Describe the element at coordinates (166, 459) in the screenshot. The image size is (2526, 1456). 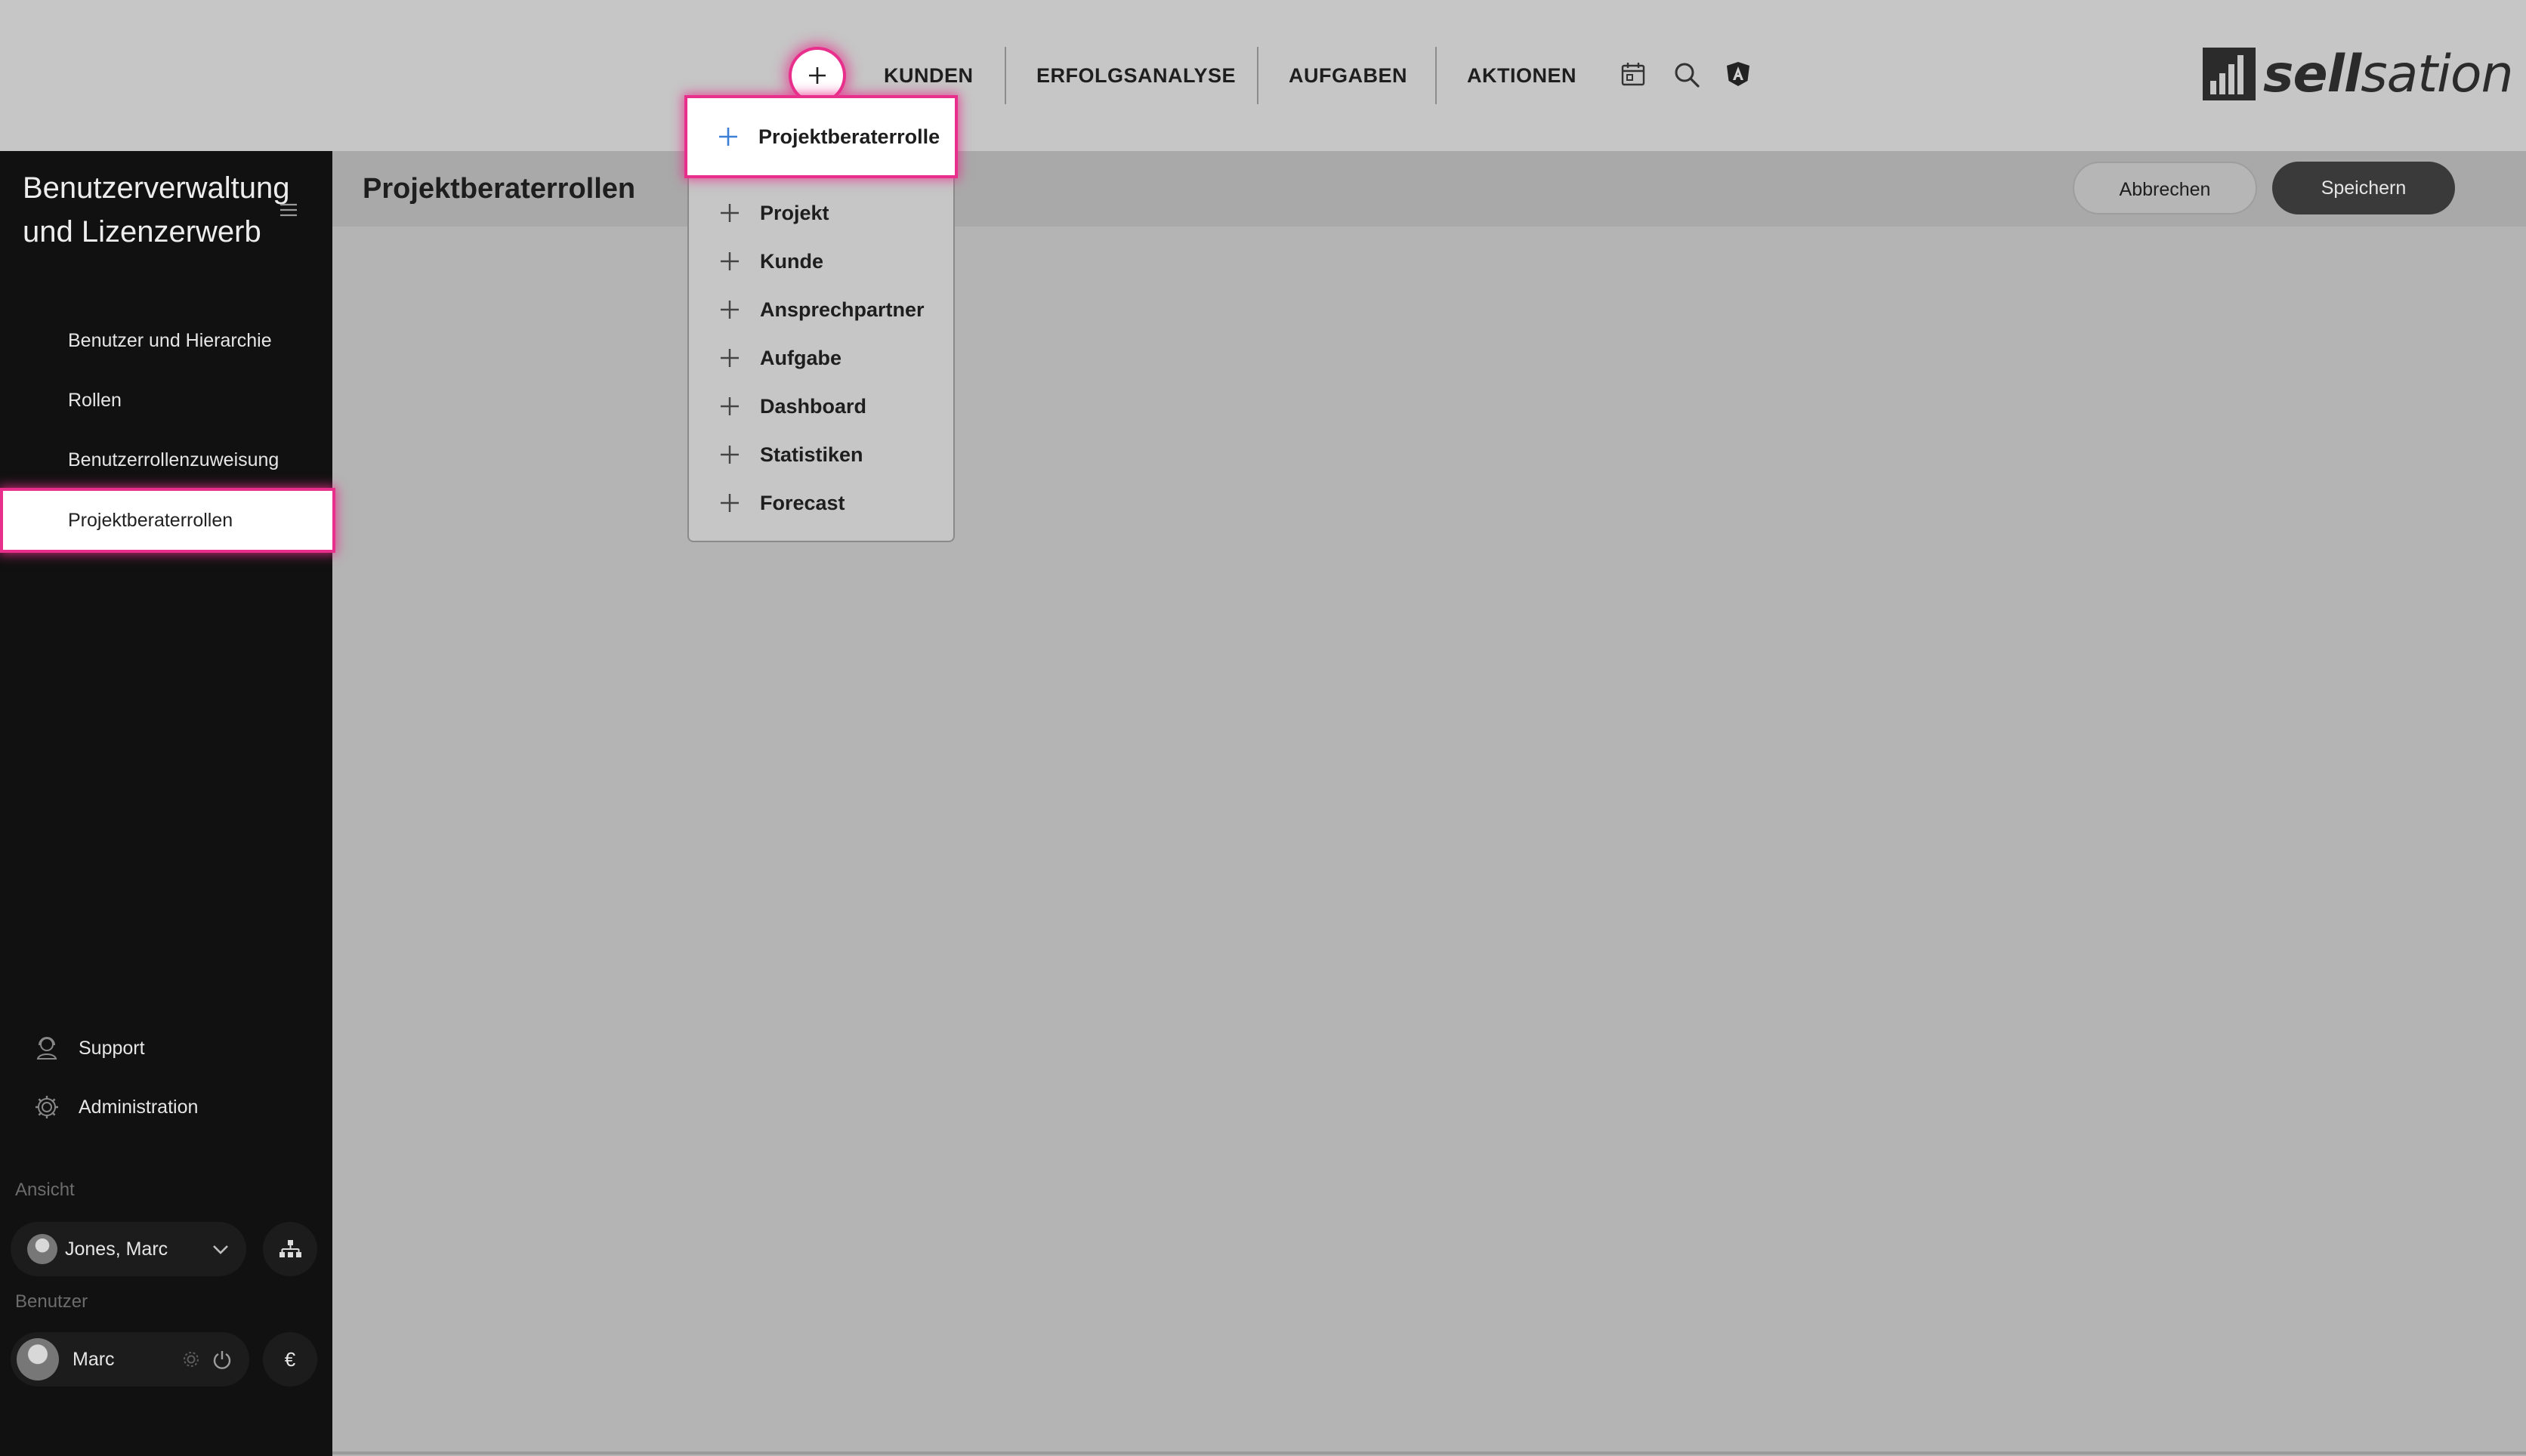
I see `sidebar-item-benutzerrollenzuweisung: Benutzerrollenzuweisung` at that location.